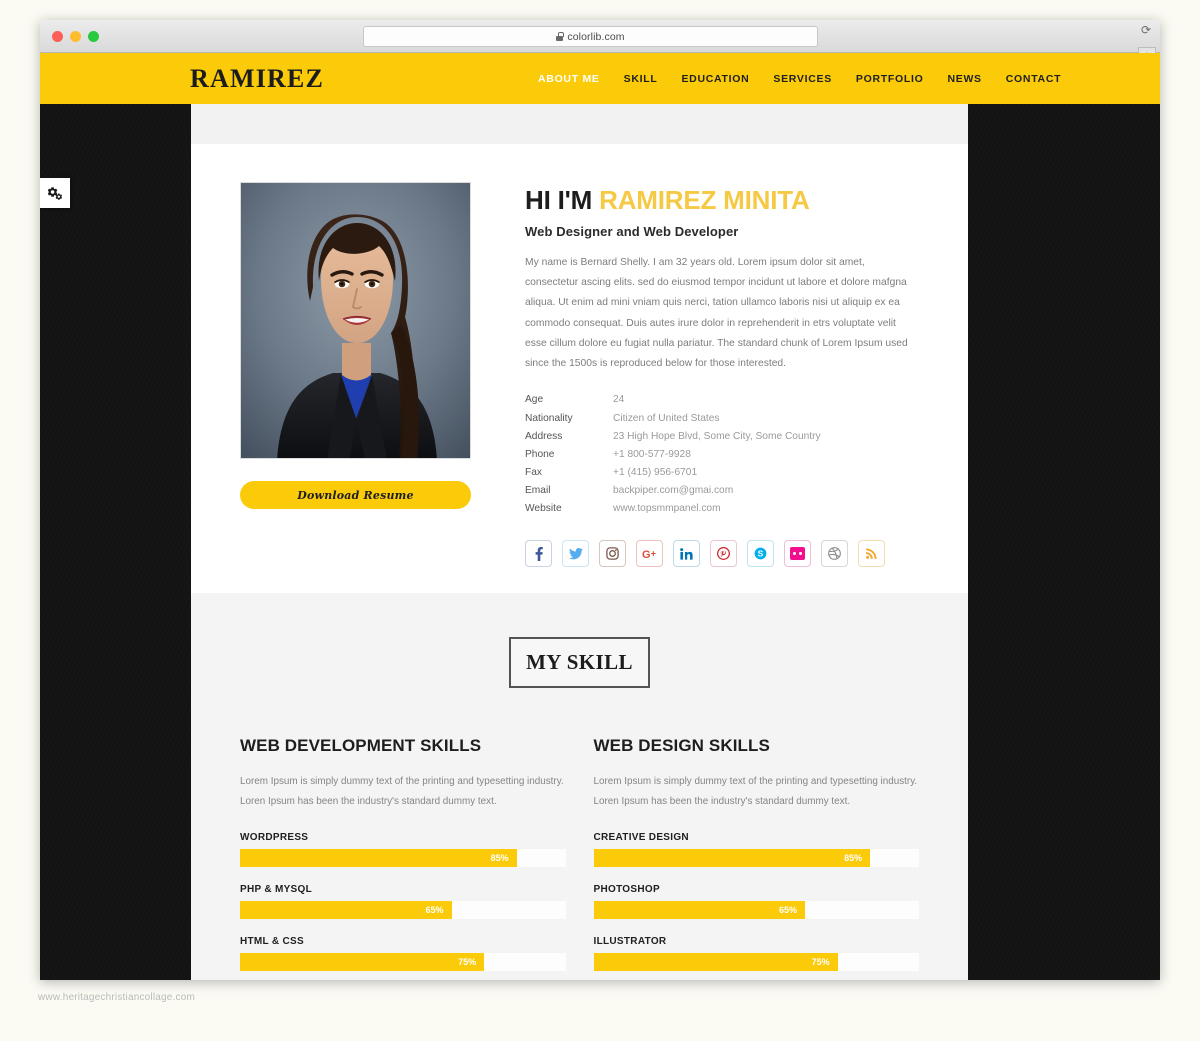  Describe the element at coordinates (681, 746) in the screenshot. I see `skill-column-heading: WEB DESIGN SKILLS` at that location.